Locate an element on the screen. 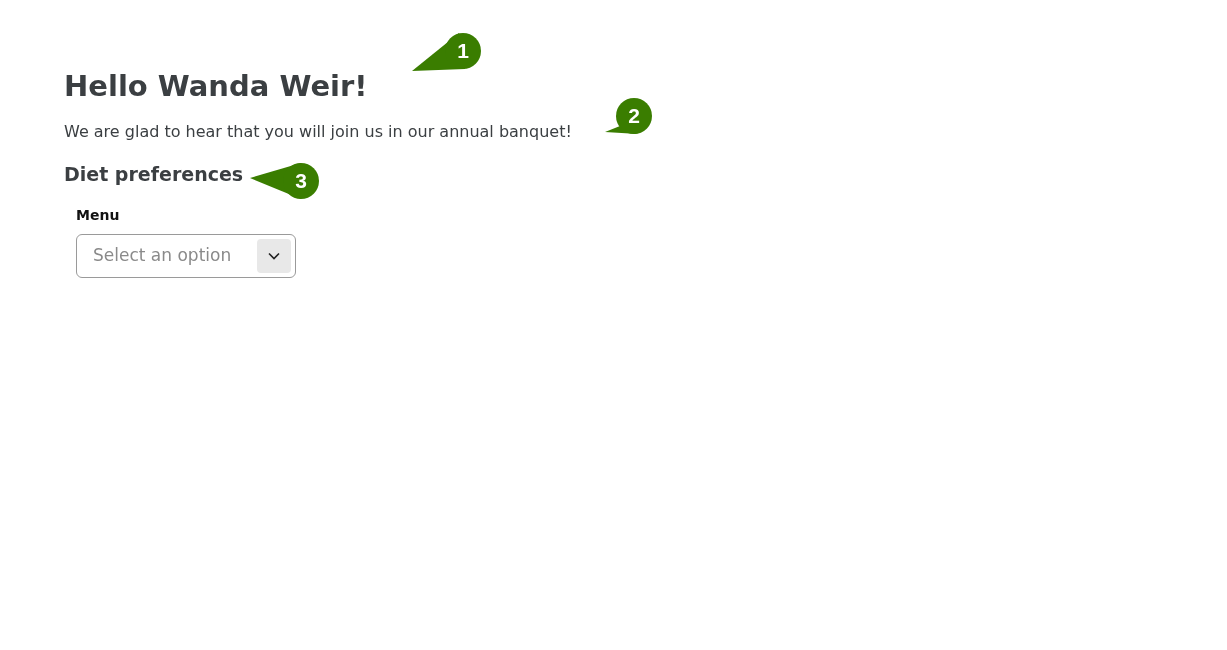 The height and width of the screenshot is (650, 1227). menu-select: Select an option is located at coordinates (186, 255).